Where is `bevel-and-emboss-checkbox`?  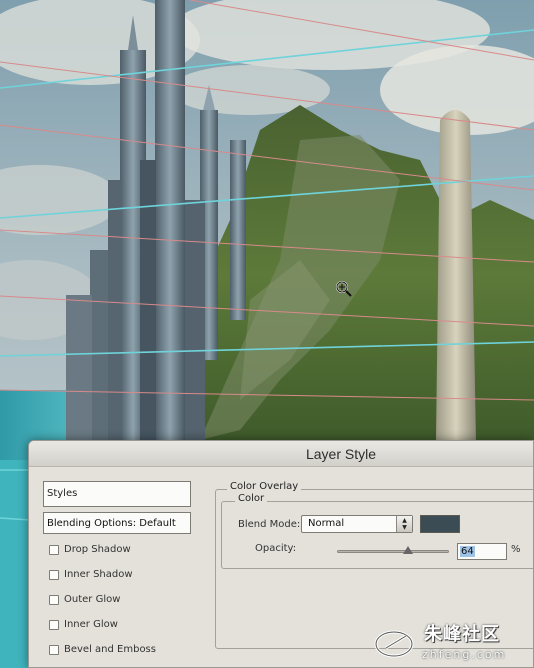 bevel-and-emboss-checkbox is located at coordinates (54, 649).